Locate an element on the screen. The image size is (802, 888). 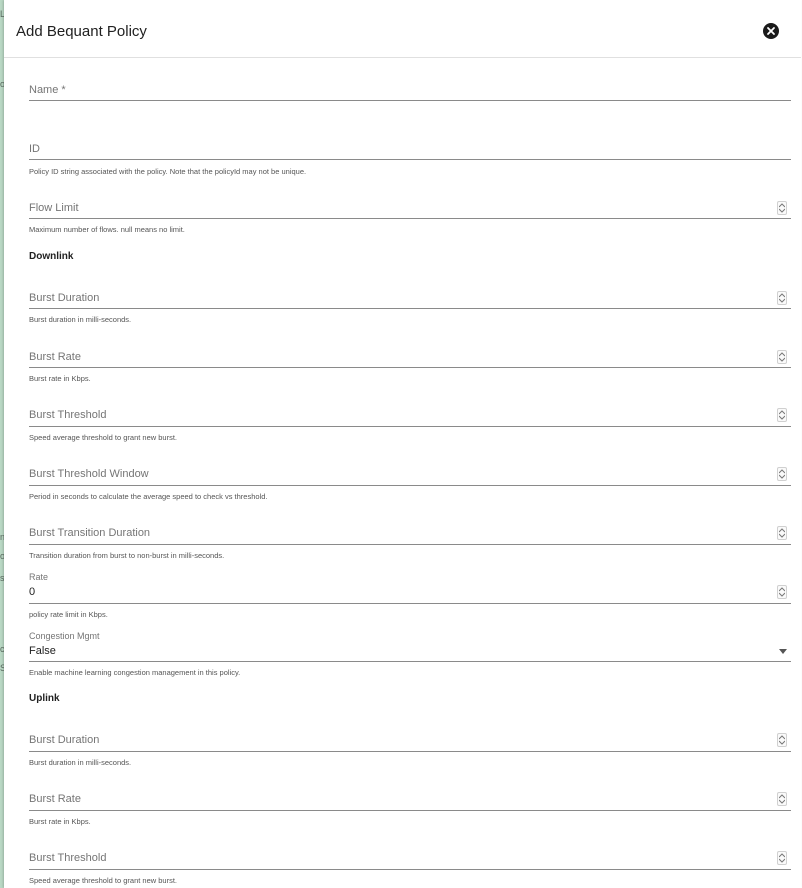
name-underline is located at coordinates (410, 100).